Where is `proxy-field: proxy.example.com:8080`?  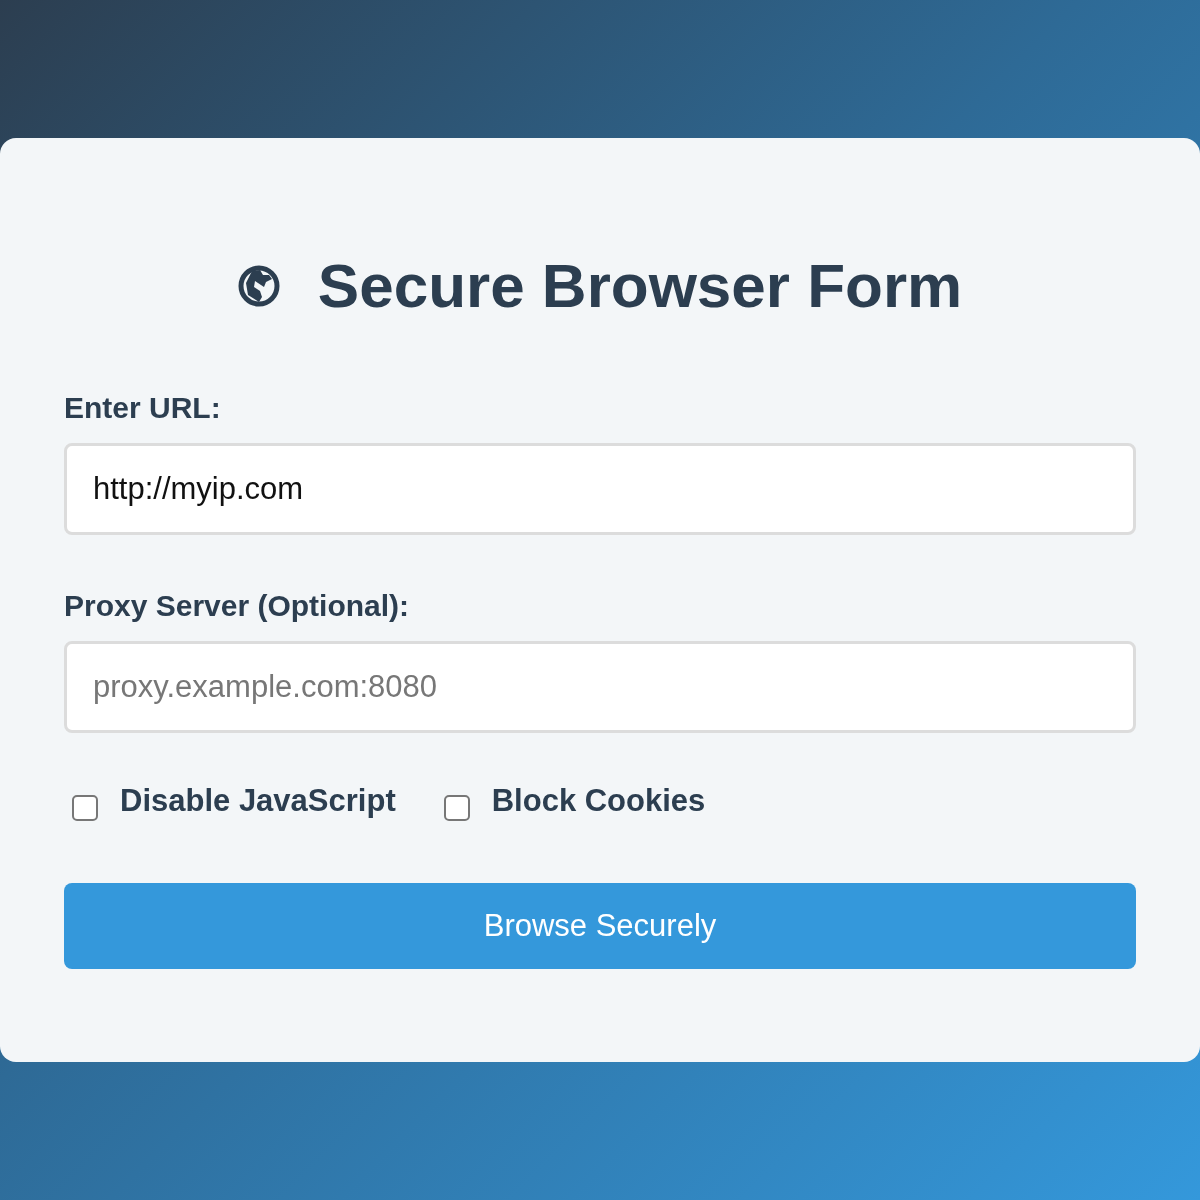
proxy-field: proxy.example.com:8080 is located at coordinates (600, 687).